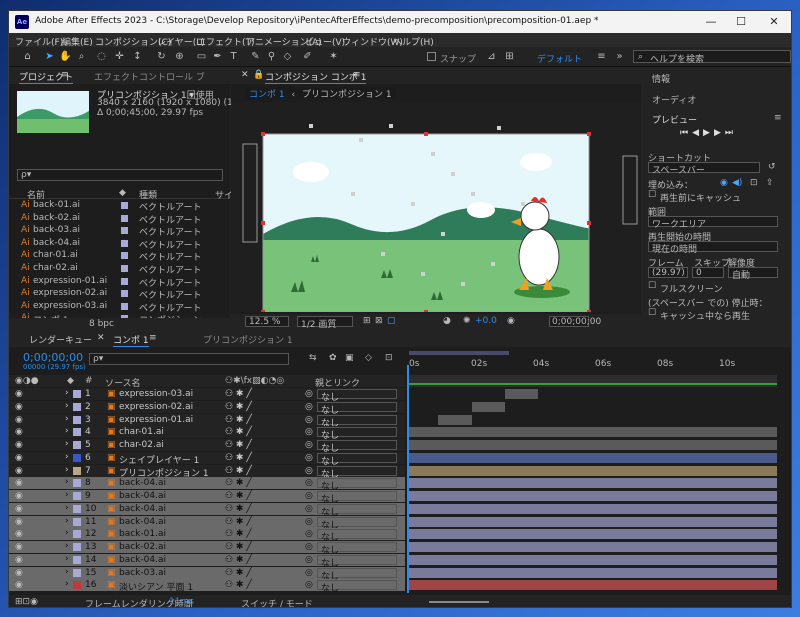  Describe the element at coordinates (400, 497) in the screenshot. I see `layer-row: ◉ › 9 ▣ back-04.ai ⚇ ✱ ╱ ◎ なし` at that location.